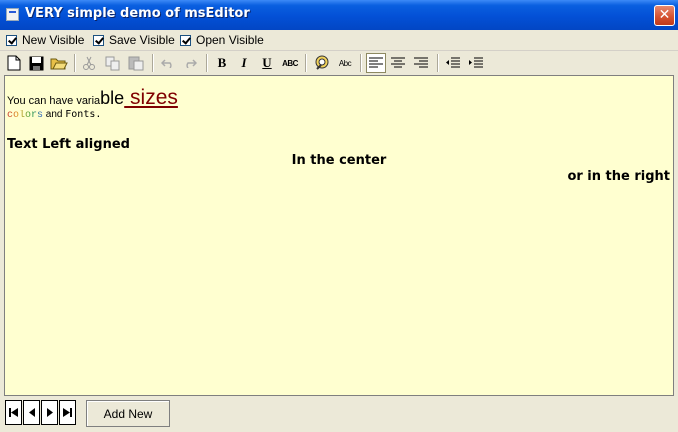 This screenshot has width=678, height=432. Describe the element at coordinates (339, 50) in the screenshot. I see `divider` at that location.